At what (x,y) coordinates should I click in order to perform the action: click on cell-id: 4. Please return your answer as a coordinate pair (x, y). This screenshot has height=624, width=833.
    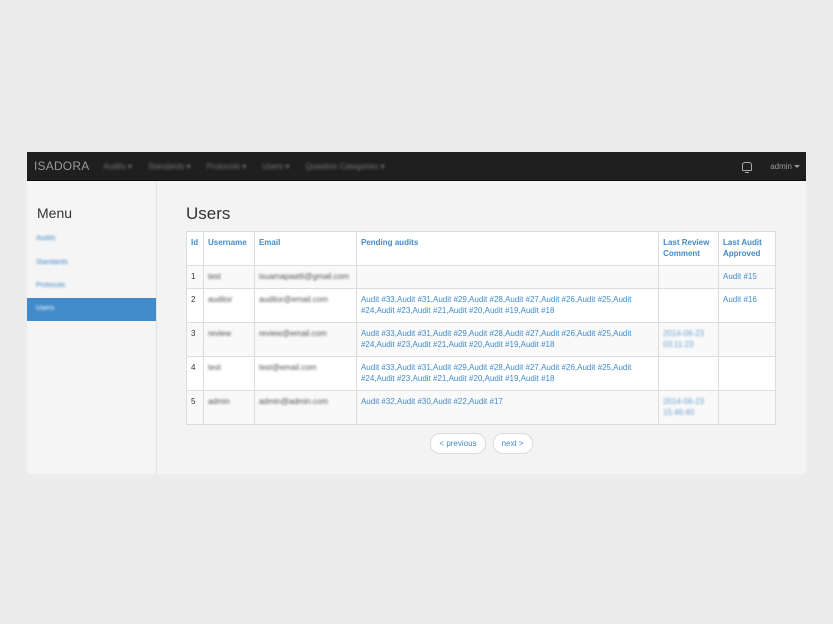
    Looking at the image, I should click on (195, 373).